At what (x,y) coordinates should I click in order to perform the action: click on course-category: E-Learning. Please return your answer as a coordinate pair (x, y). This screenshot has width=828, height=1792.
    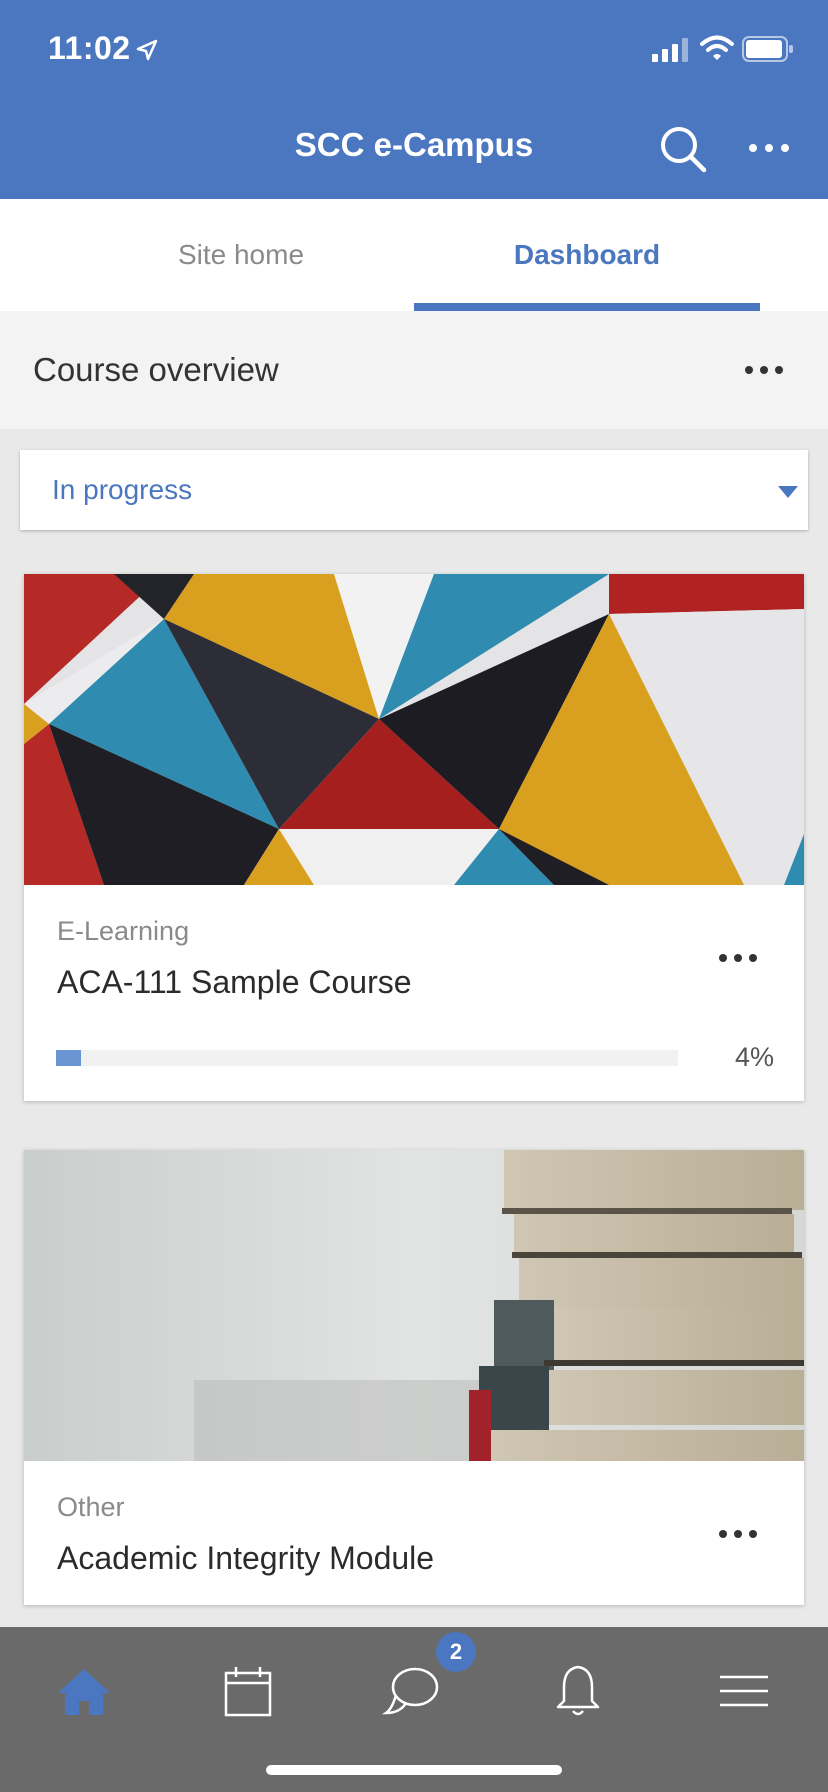
    Looking at the image, I should click on (123, 931).